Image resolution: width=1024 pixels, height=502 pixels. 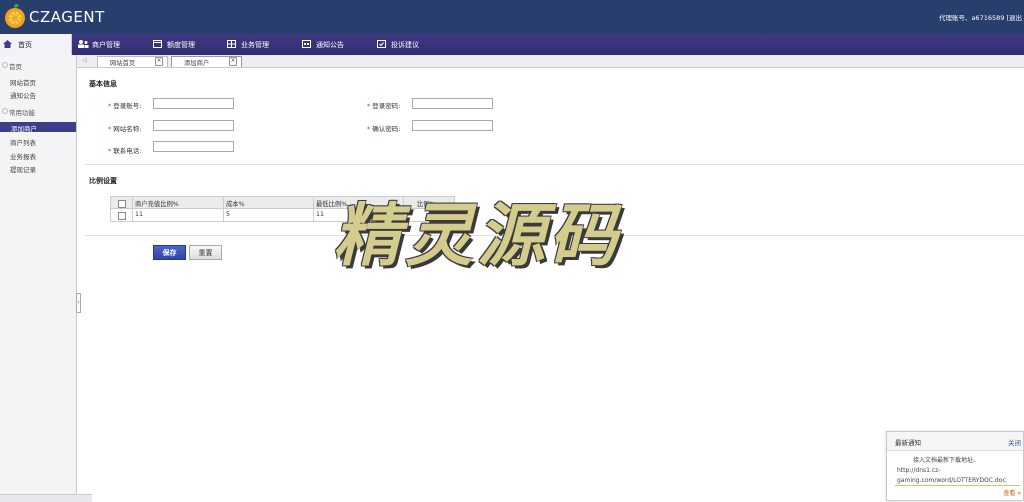 What do you see at coordinates (23, 142) in the screenshot?
I see `sidebar-item-merchant-list: 商户列表` at bounding box center [23, 142].